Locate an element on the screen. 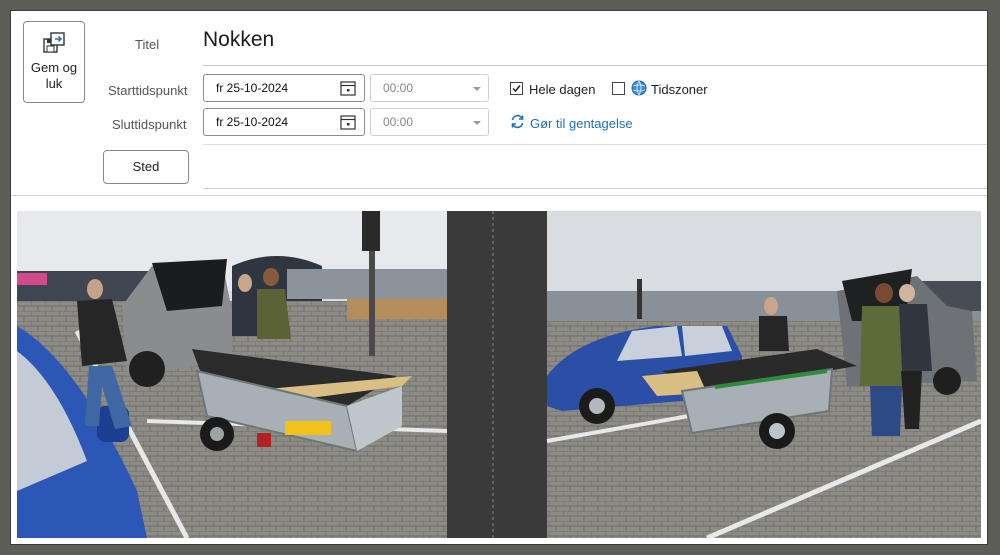 This screenshot has width=1000, height=555. start-time-select: 00:00 is located at coordinates (429, 88).